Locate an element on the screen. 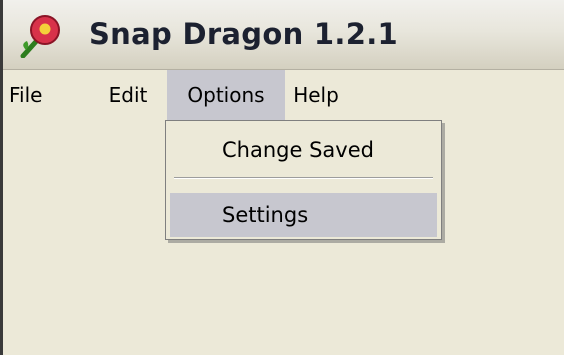  menu-bar: File Edit Options Help is located at coordinates (283, 95).